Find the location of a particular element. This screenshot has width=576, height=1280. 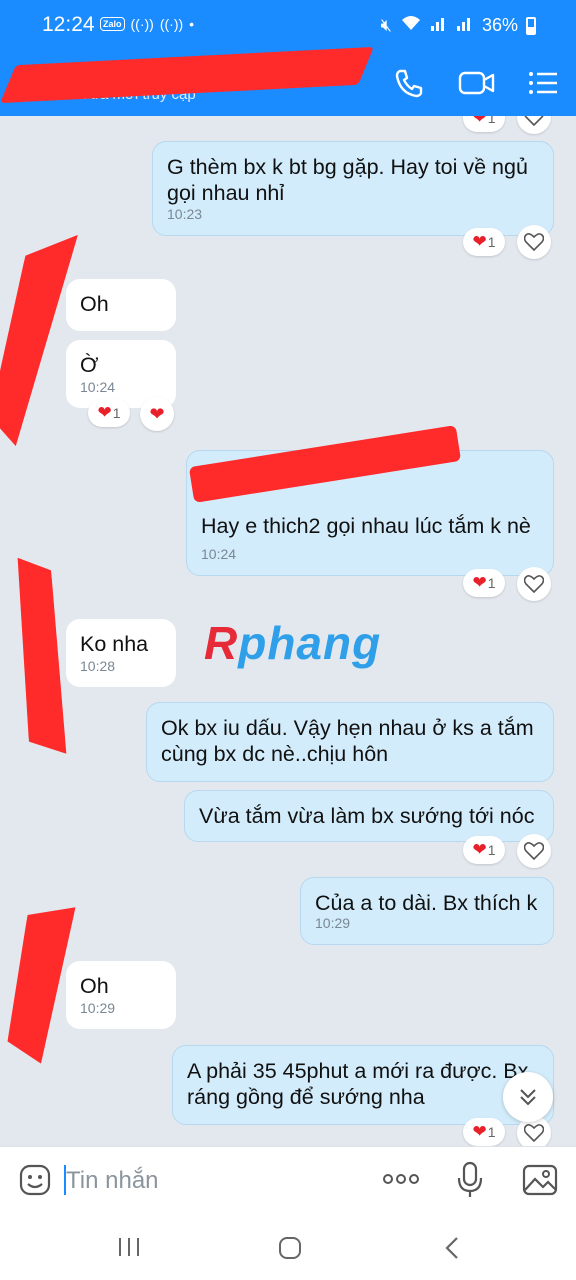

status-right-icons: 🔇︎ 36% is located at coordinates (458, 25).